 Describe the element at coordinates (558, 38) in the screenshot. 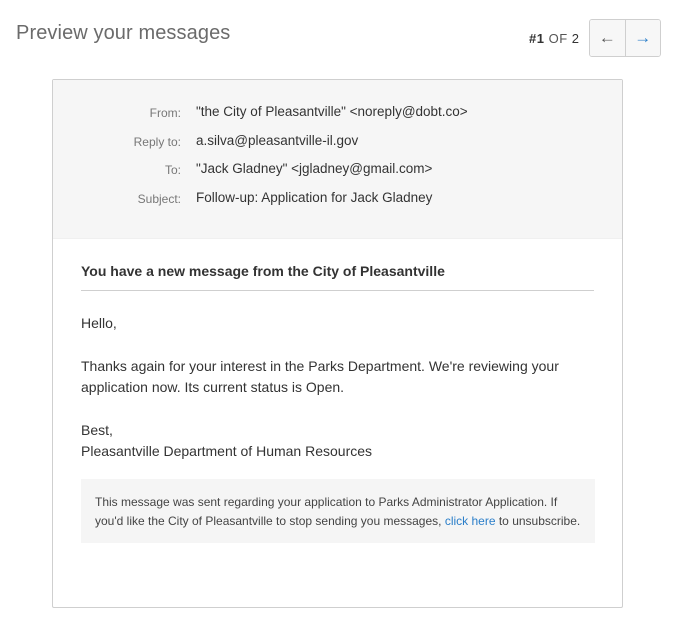

I see `pager-of-label: OF` at that location.